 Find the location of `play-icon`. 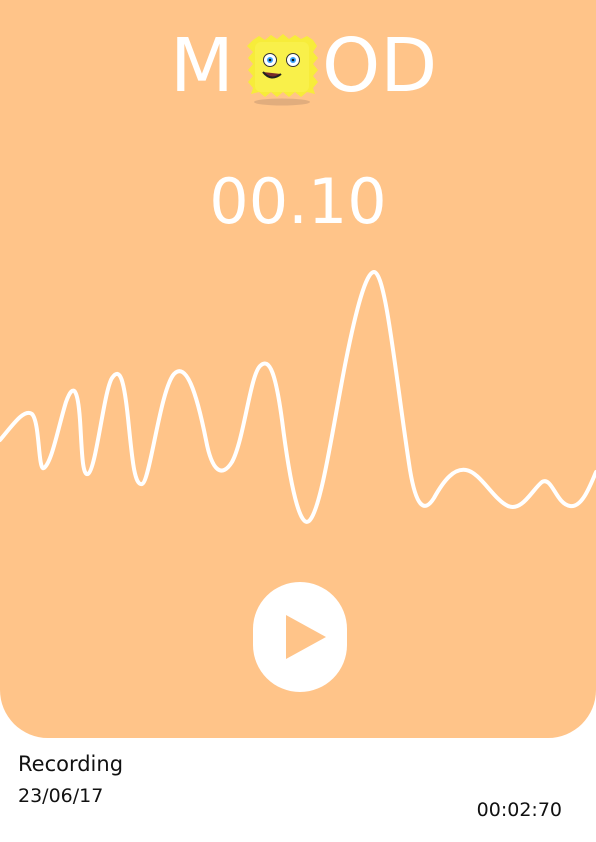

play-icon is located at coordinates (306, 637).